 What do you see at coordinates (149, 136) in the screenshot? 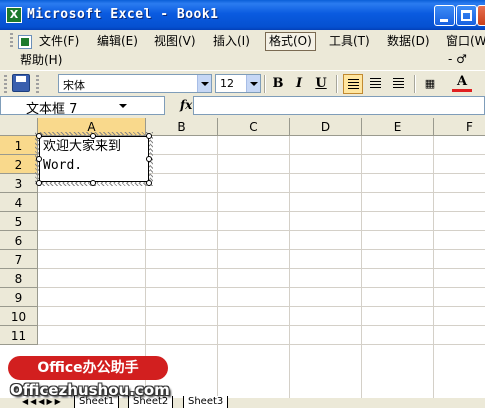
I see `resize-handle-top-right` at bounding box center [149, 136].